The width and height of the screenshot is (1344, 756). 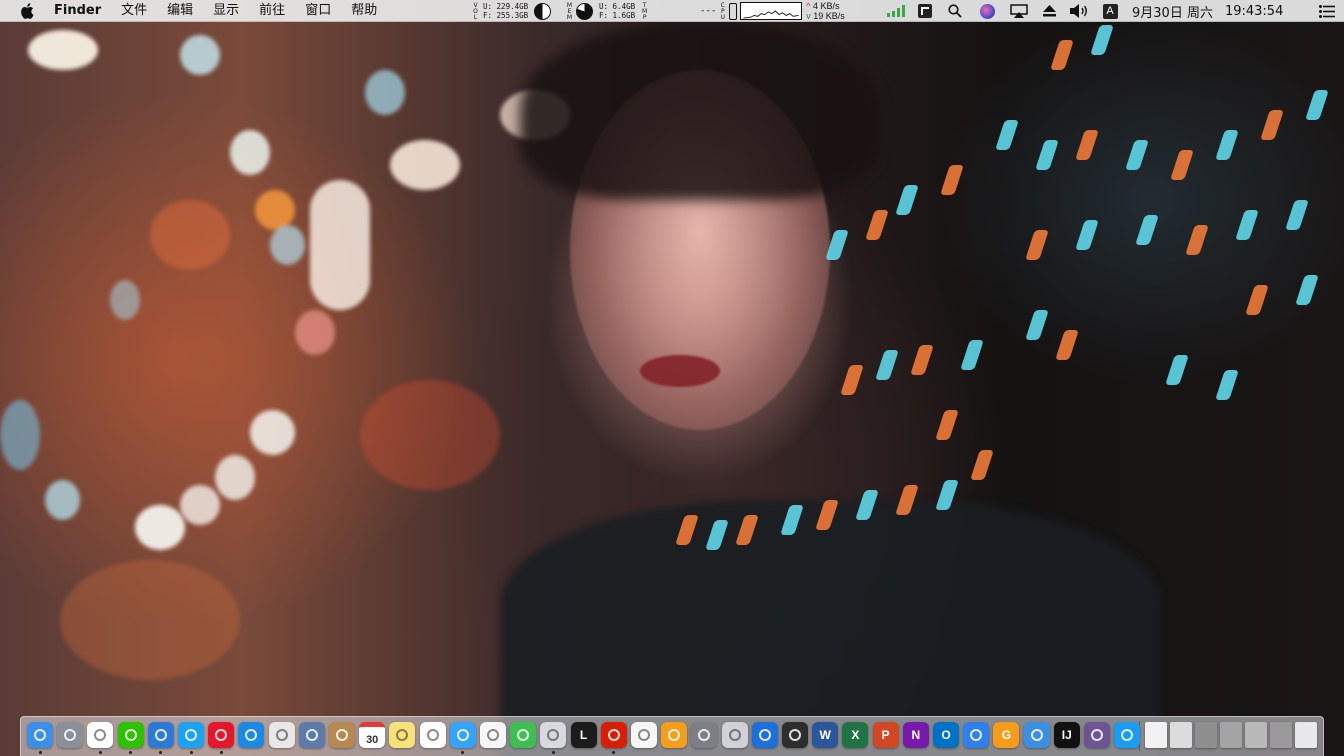 What do you see at coordinates (1181, 735) in the screenshot?
I see `downloads-stack-icon` at bounding box center [1181, 735].